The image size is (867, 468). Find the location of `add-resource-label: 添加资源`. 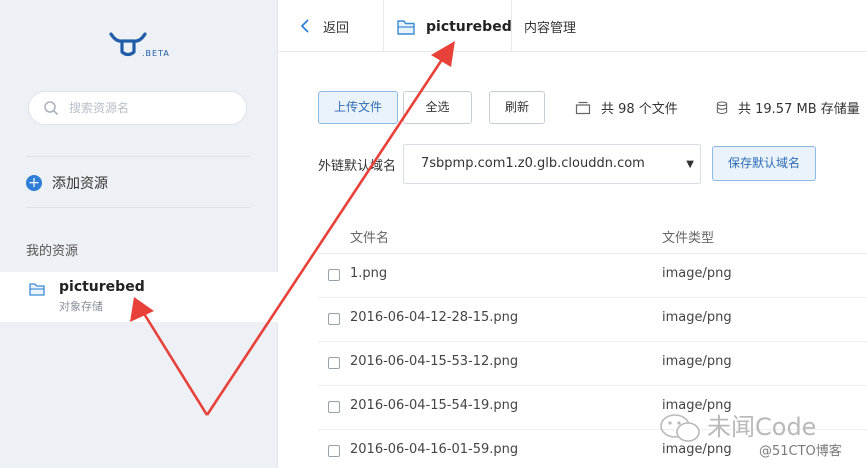

add-resource-label: 添加资源 is located at coordinates (80, 184).